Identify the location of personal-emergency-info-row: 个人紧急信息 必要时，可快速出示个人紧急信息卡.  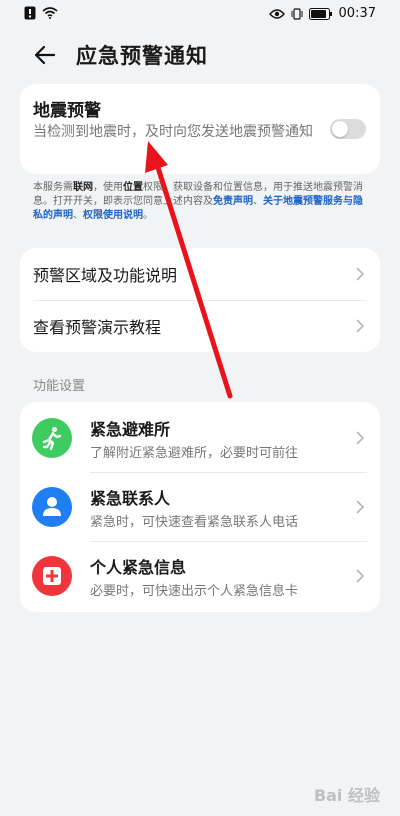
(200, 576).